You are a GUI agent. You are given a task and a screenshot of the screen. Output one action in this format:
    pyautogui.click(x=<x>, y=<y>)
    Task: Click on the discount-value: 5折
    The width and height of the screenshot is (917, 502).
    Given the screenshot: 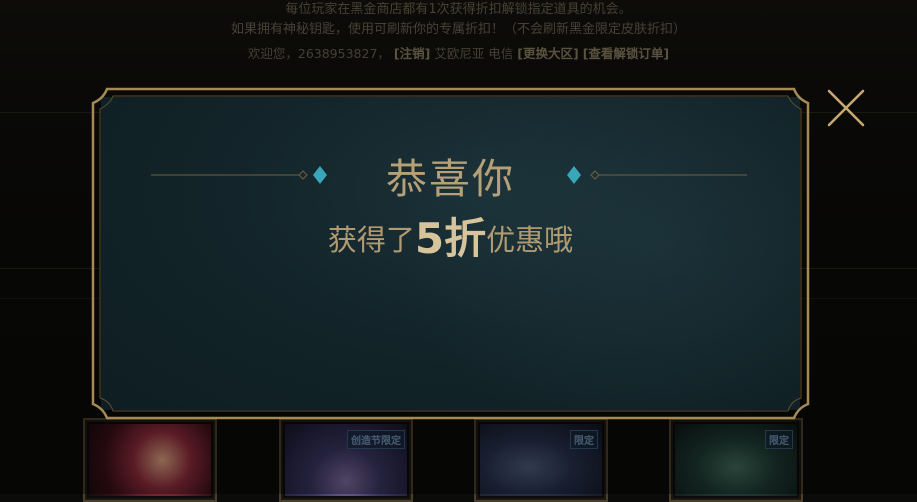 What is the action you would take?
    pyautogui.click(x=450, y=238)
    